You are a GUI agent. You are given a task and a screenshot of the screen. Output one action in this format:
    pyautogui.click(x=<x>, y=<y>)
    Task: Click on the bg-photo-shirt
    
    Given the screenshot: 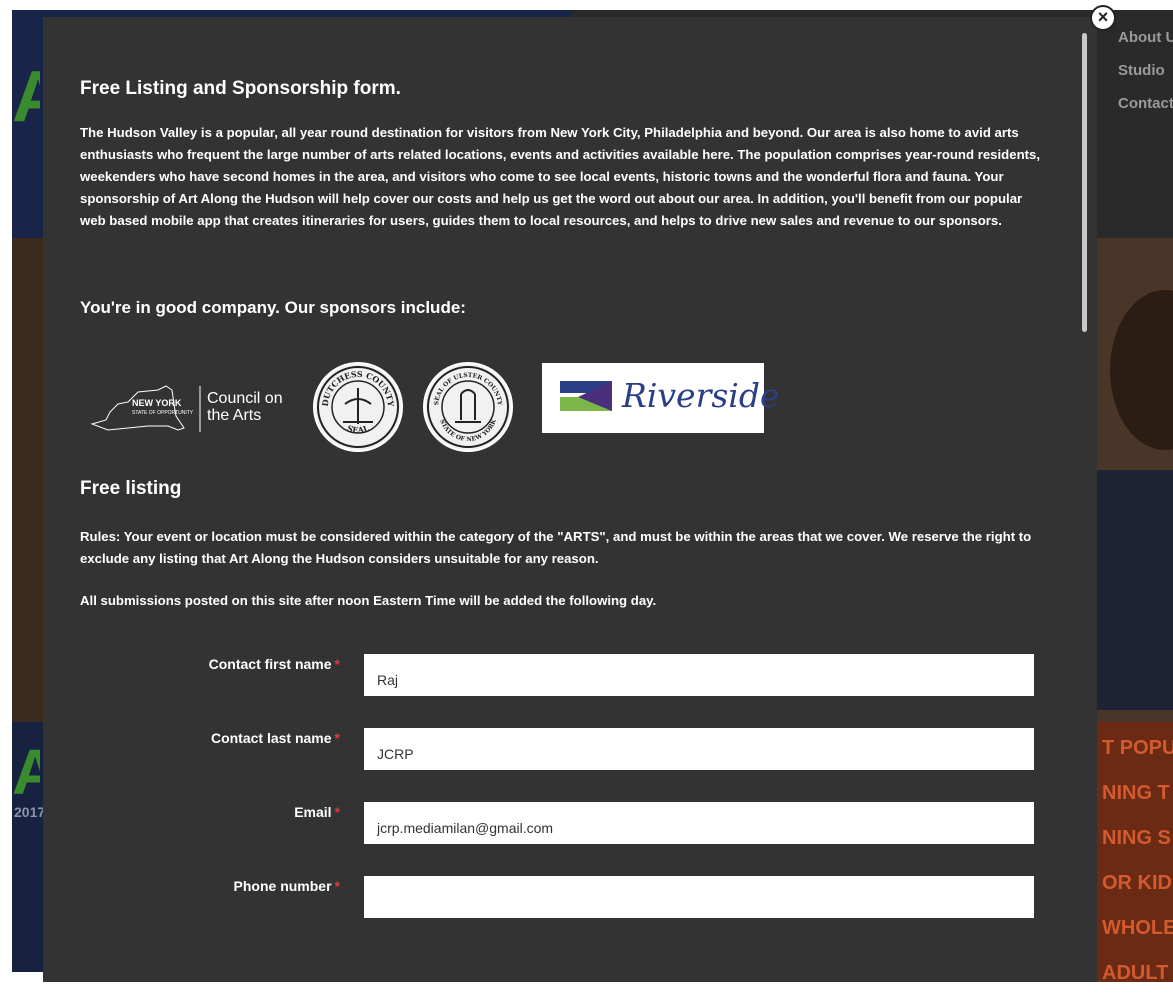 What is the action you would take?
    pyautogui.click(x=1134, y=590)
    